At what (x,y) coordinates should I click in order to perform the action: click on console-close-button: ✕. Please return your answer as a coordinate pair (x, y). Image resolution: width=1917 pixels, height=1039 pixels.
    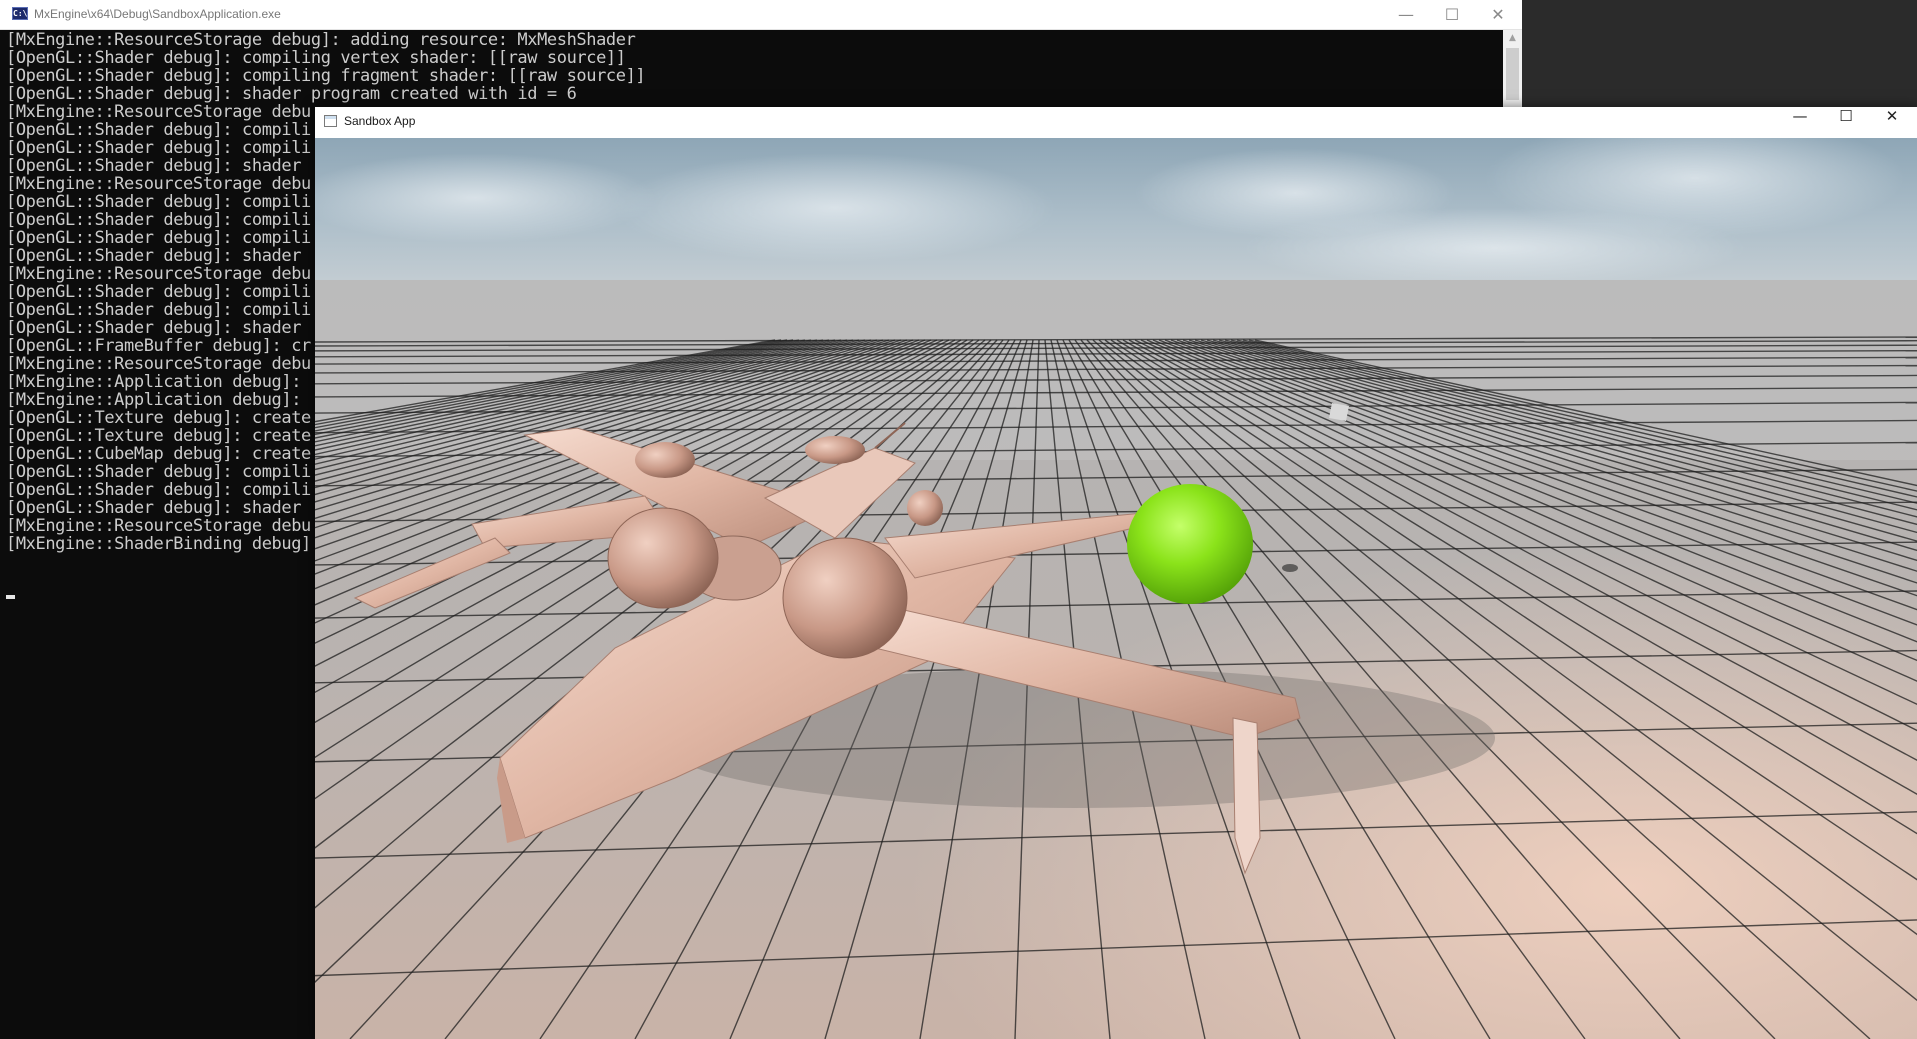
    Looking at the image, I should click on (1498, 15).